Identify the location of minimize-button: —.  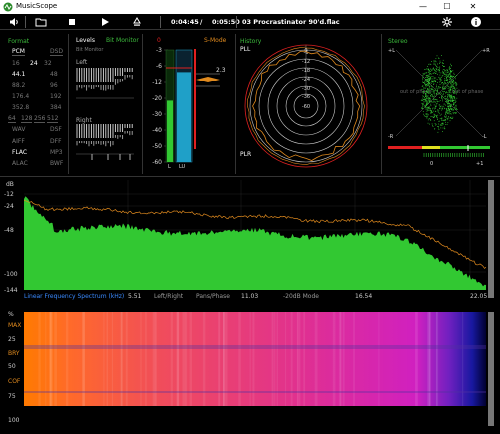
(423, 7).